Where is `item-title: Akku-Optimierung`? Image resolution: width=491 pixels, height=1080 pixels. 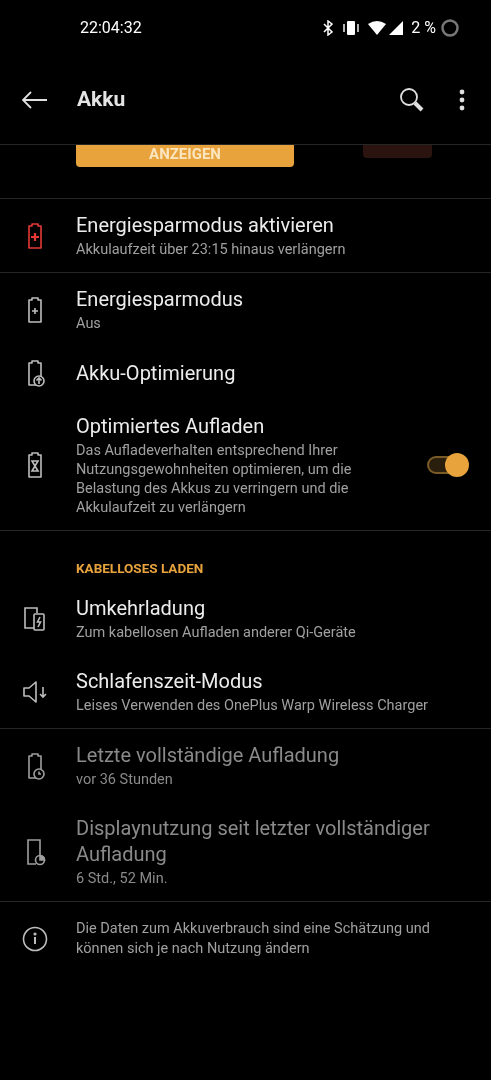 item-title: Akku-Optimierung is located at coordinates (156, 373).